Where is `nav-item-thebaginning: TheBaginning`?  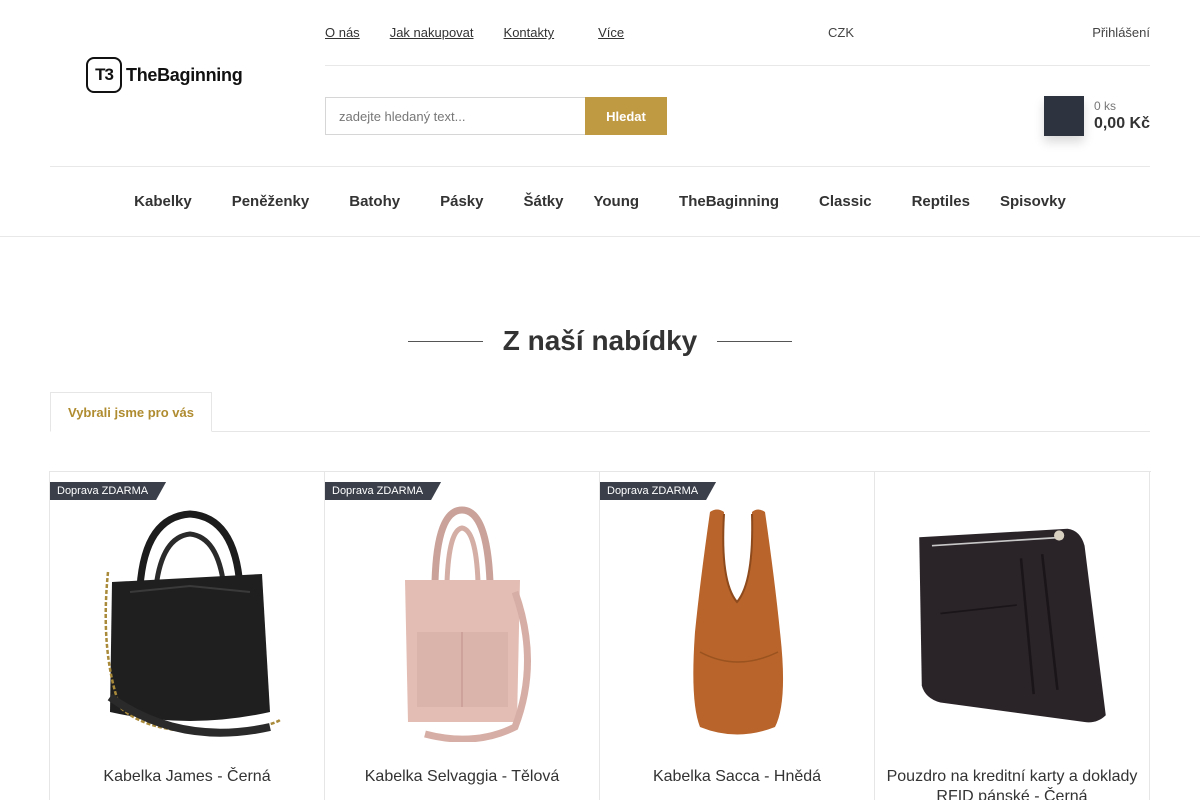 nav-item-thebaginning: TheBaginning is located at coordinates (734, 201).